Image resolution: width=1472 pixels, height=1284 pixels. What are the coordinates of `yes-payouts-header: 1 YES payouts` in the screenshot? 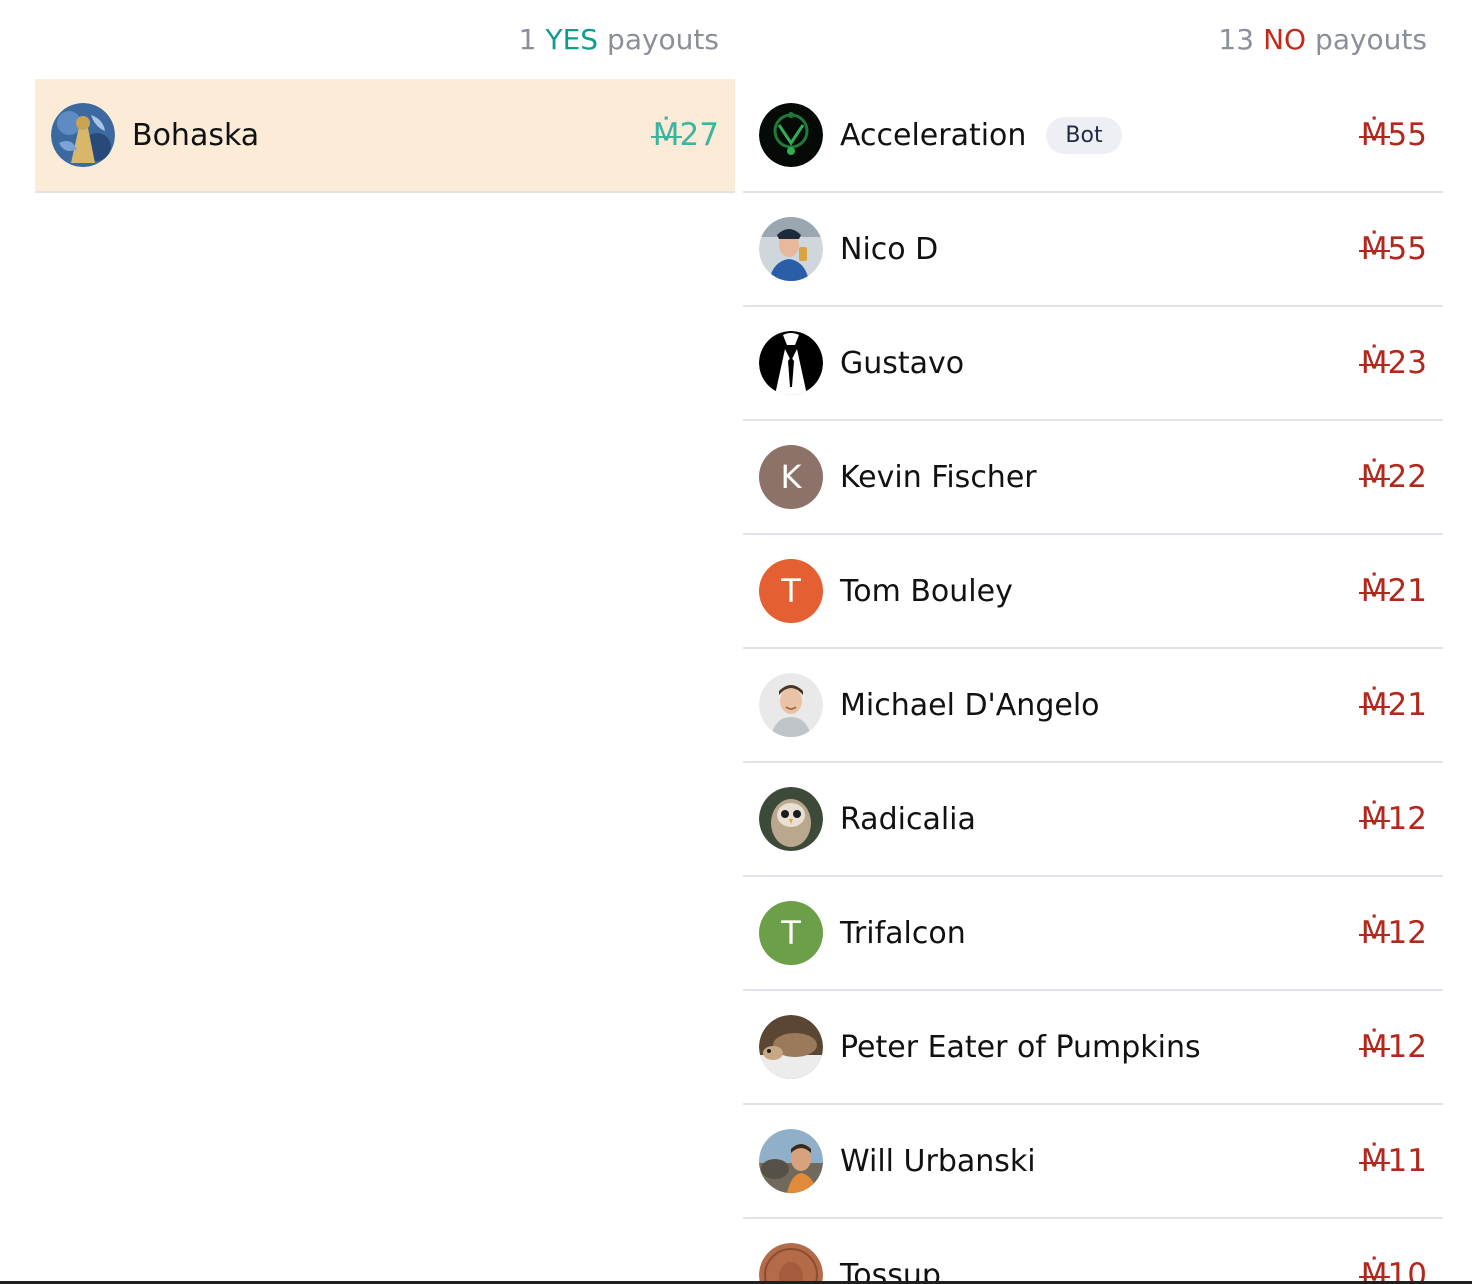 It's located at (385, 39).